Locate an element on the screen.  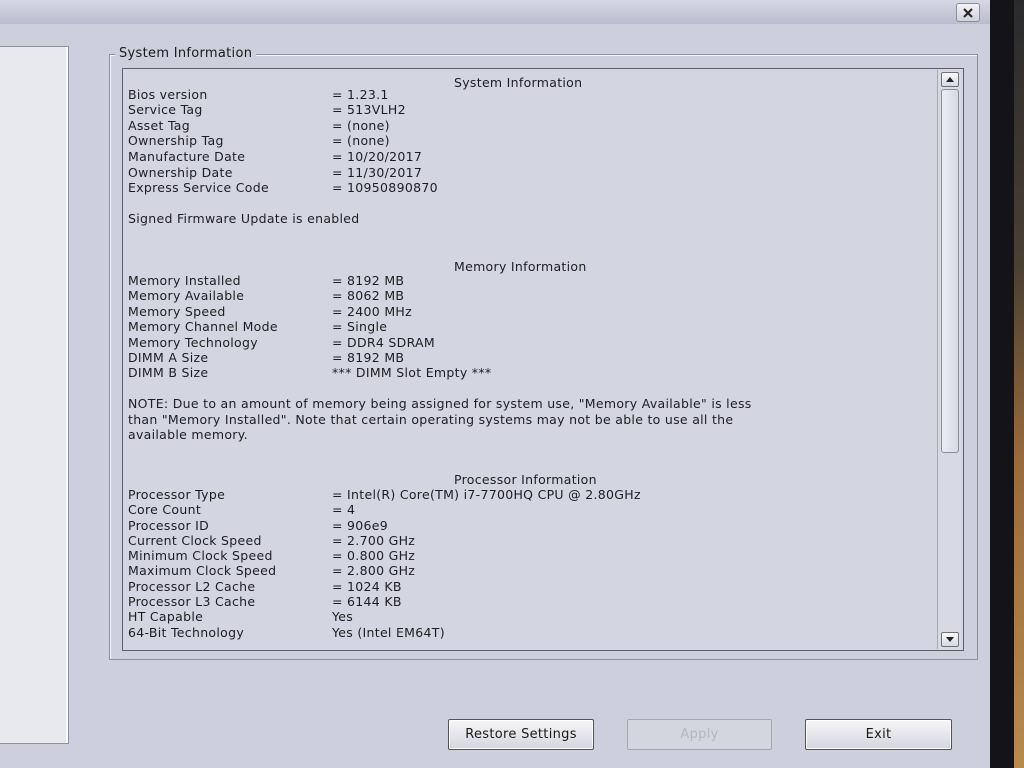
navigation-pane is located at coordinates (34, 395).